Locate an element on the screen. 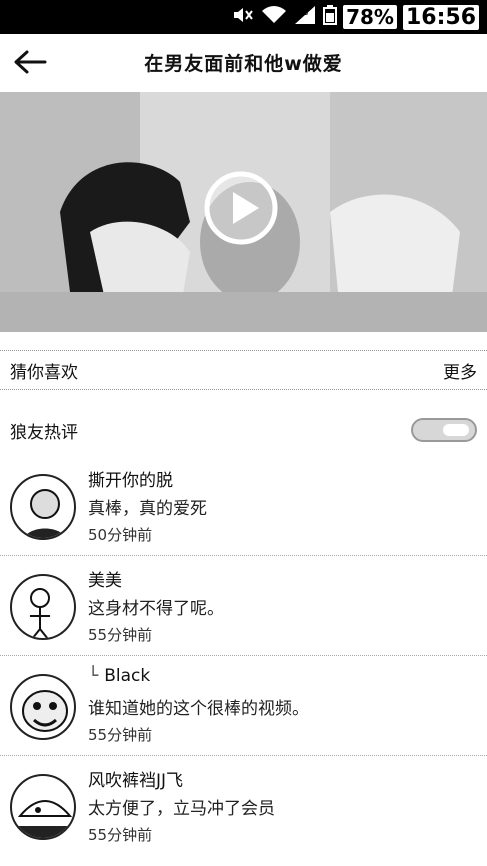 This screenshot has height=866, width=487. recommend-title: 猜你喜欢 is located at coordinates (44, 372).